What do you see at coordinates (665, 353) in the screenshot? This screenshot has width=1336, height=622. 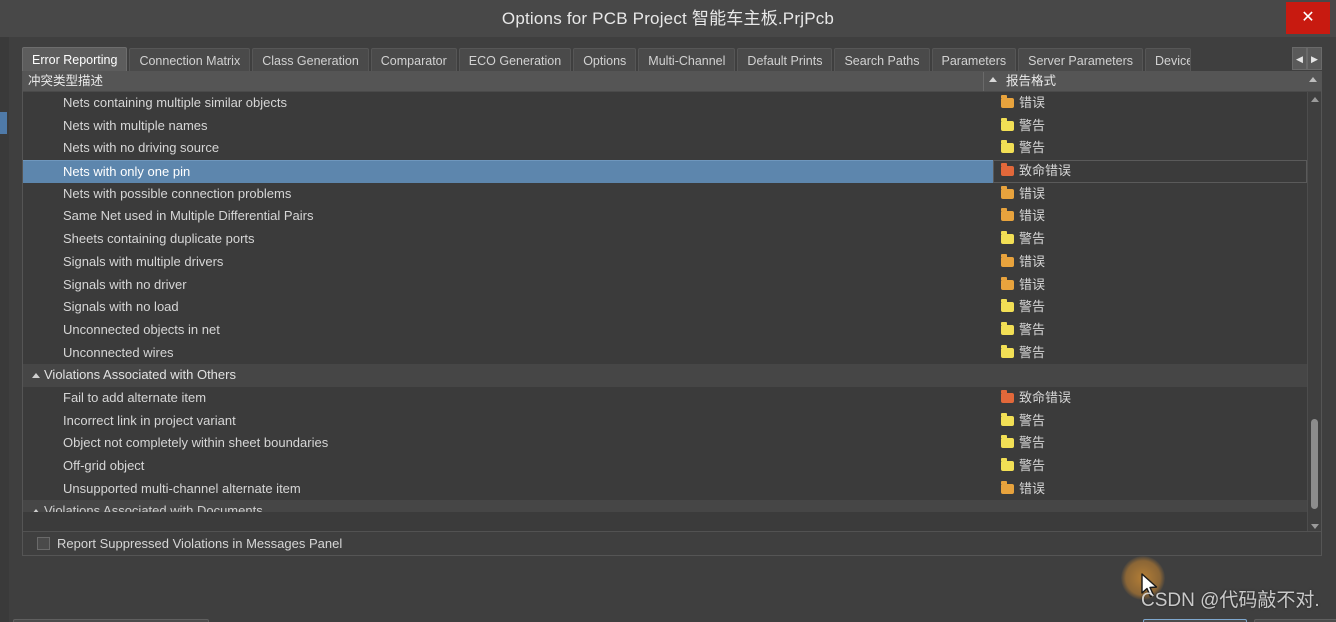 I see `violation-row: Unconnected wires 警告` at bounding box center [665, 353].